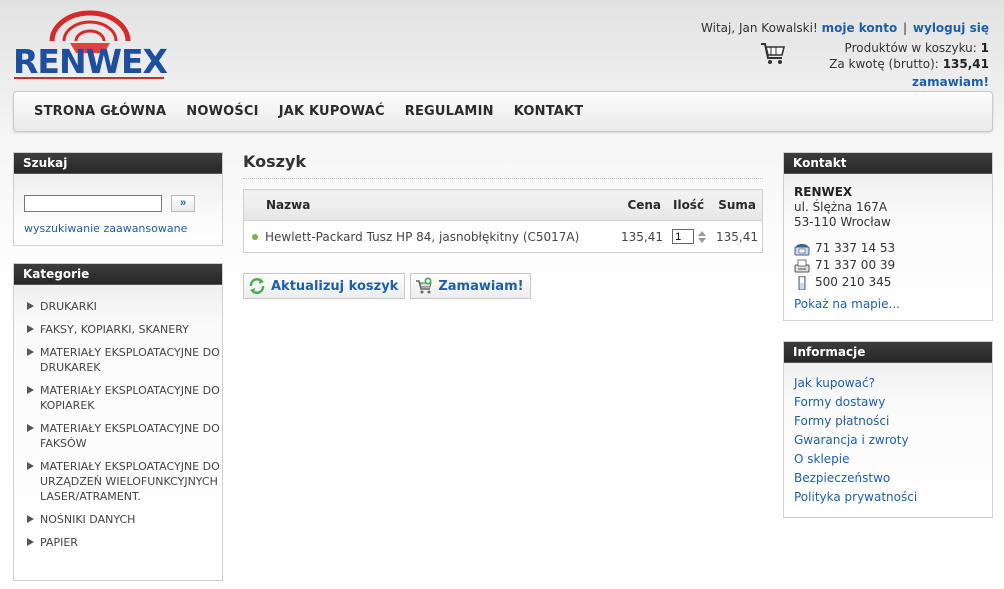 This screenshot has width=1004, height=589. I want to click on column-name: Nazwa, so click(429, 205).